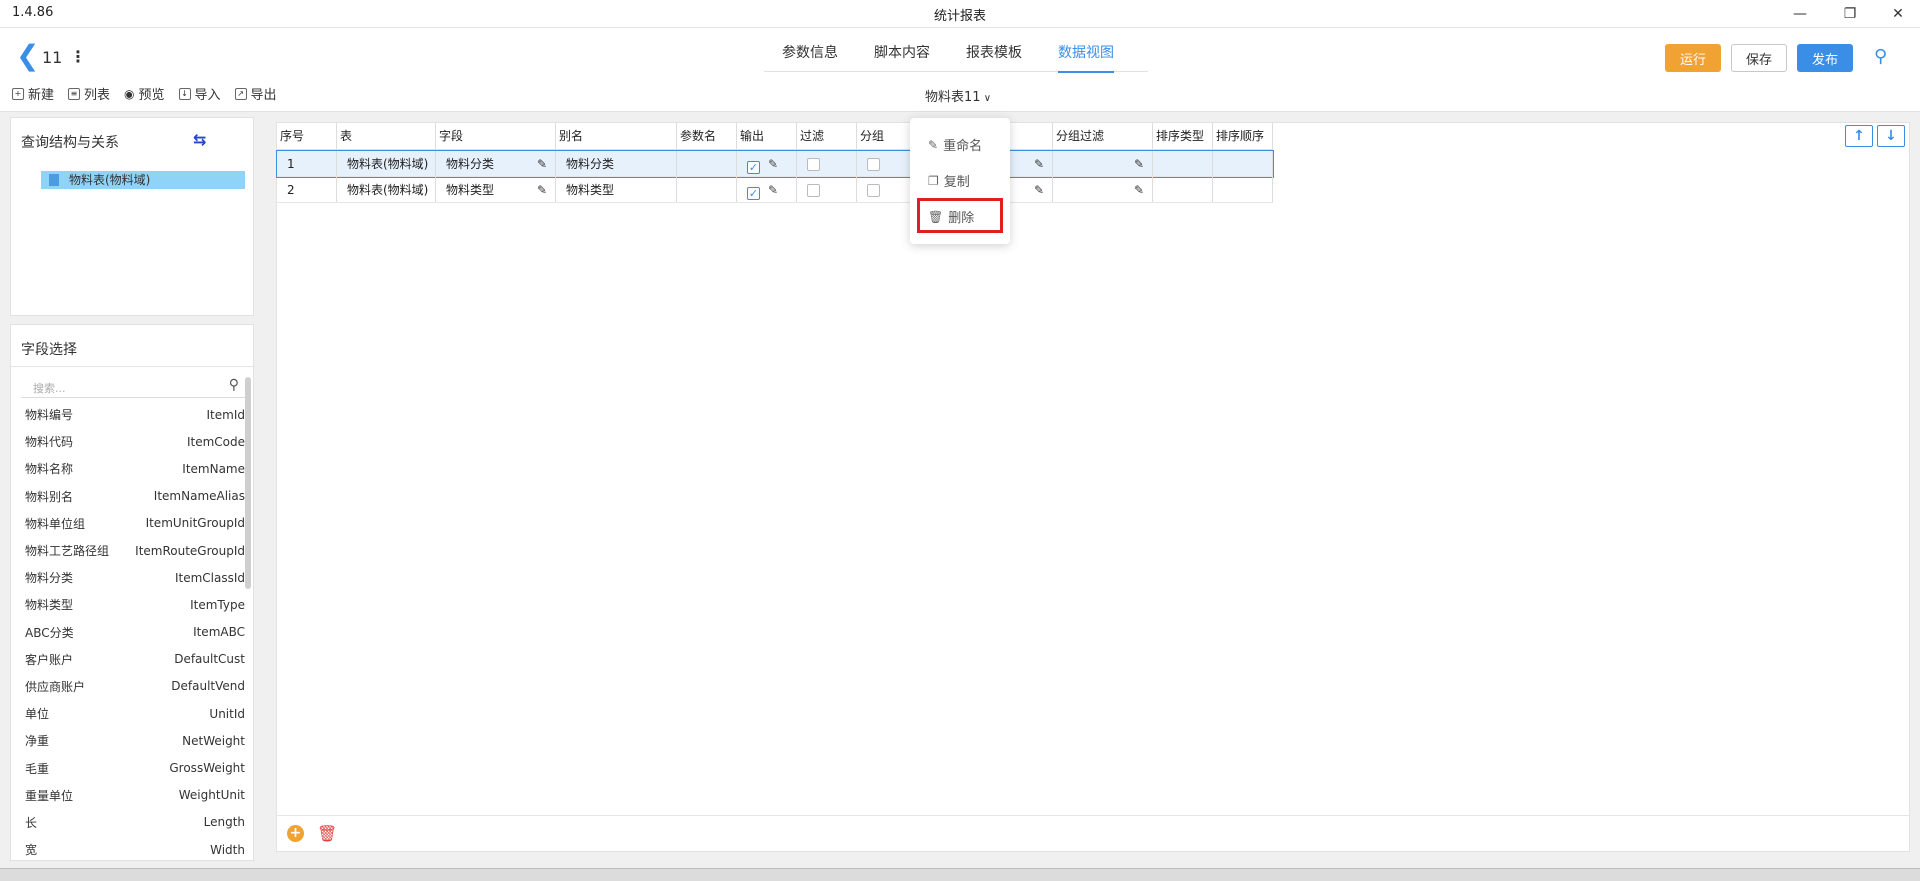 This screenshot has height=881, width=1920. I want to click on column-header: 分组, so click(885, 136).